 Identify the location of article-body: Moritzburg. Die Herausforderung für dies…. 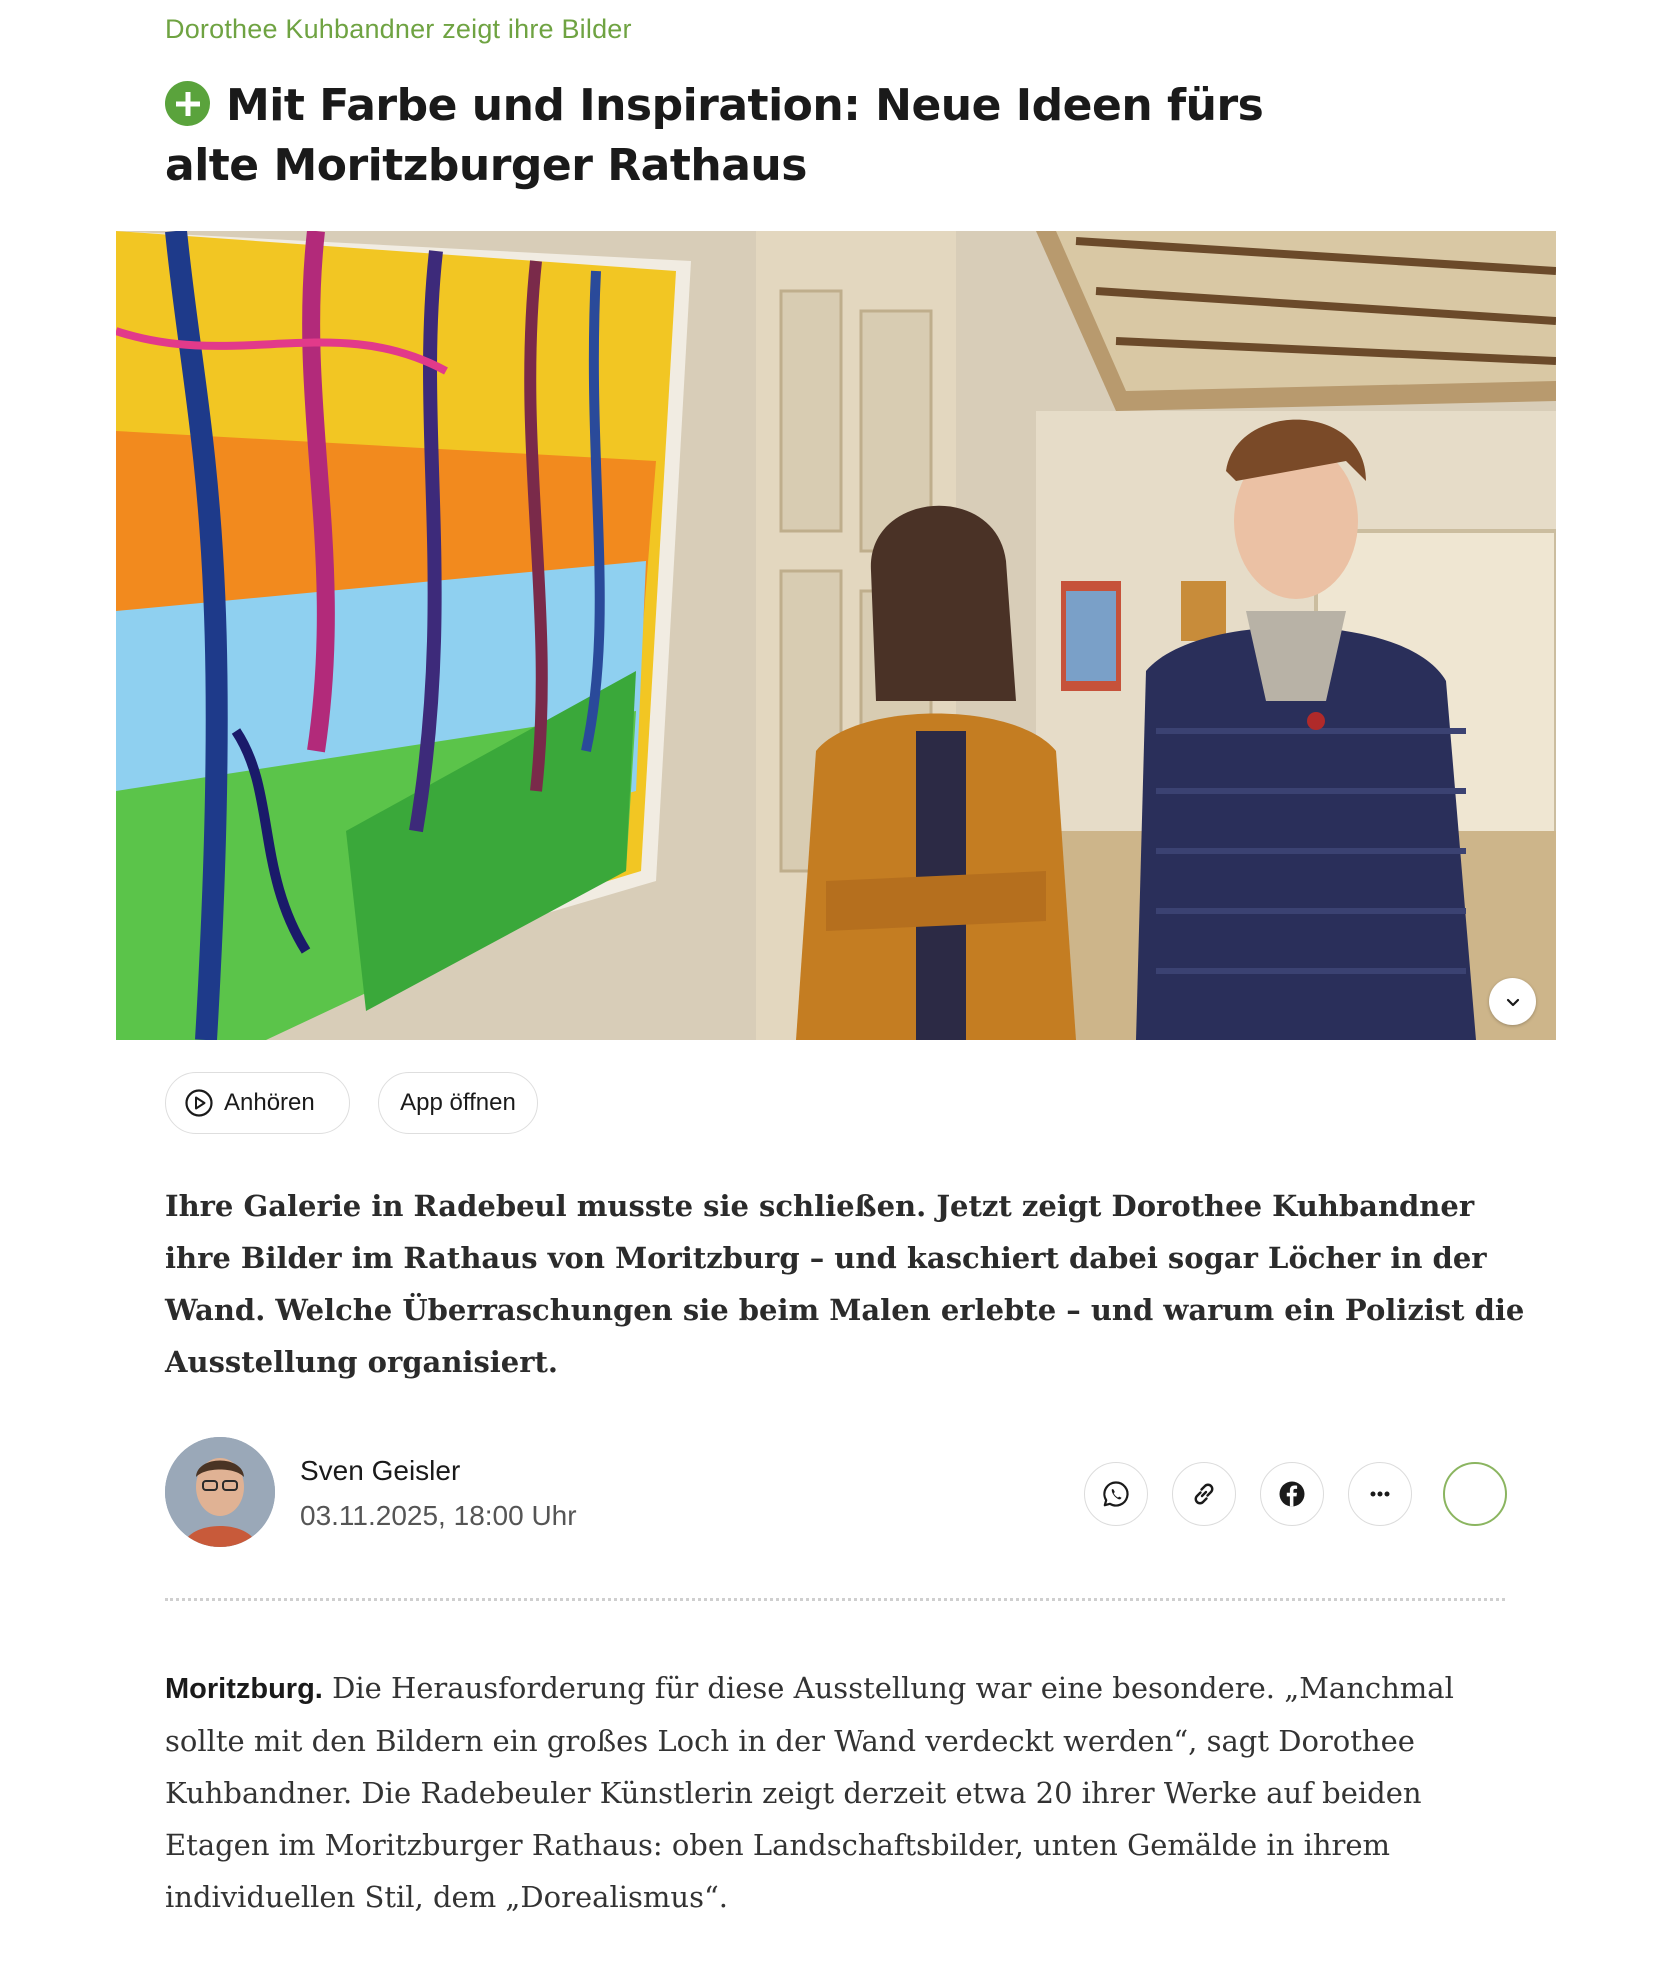
(850, 1792).